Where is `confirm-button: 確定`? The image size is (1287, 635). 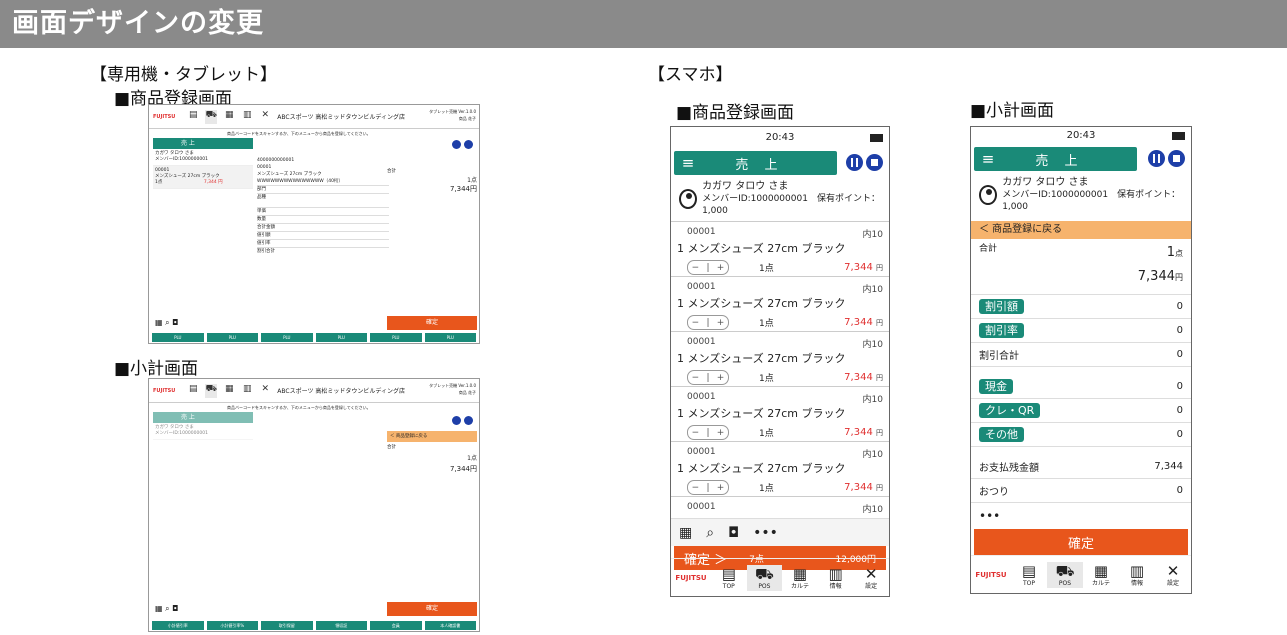 confirm-button: 確定 is located at coordinates (1081, 542).